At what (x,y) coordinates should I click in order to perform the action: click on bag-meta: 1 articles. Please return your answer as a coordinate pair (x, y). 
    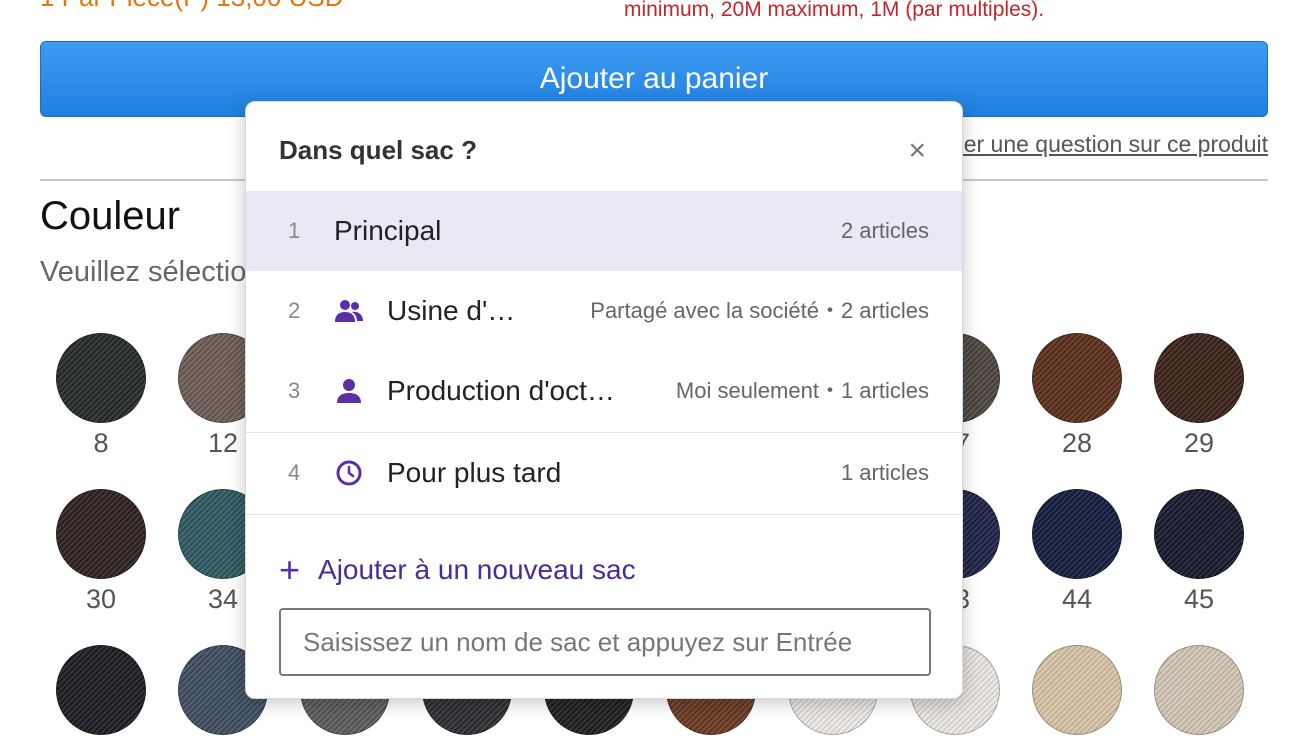
    Looking at the image, I should click on (884, 472).